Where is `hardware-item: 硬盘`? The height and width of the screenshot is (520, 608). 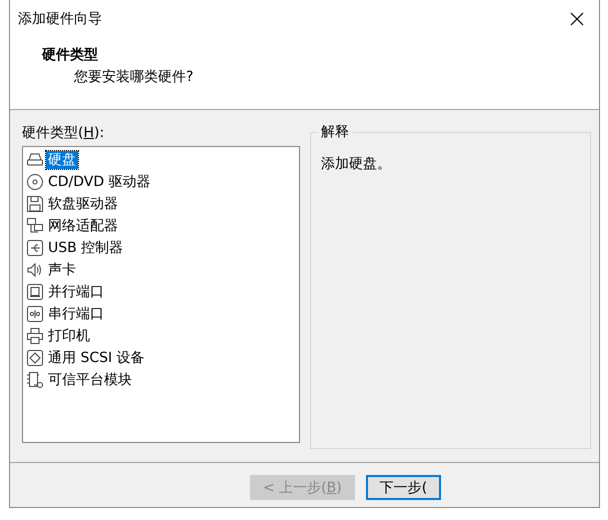 hardware-item: 硬盘 is located at coordinates (62, 160).